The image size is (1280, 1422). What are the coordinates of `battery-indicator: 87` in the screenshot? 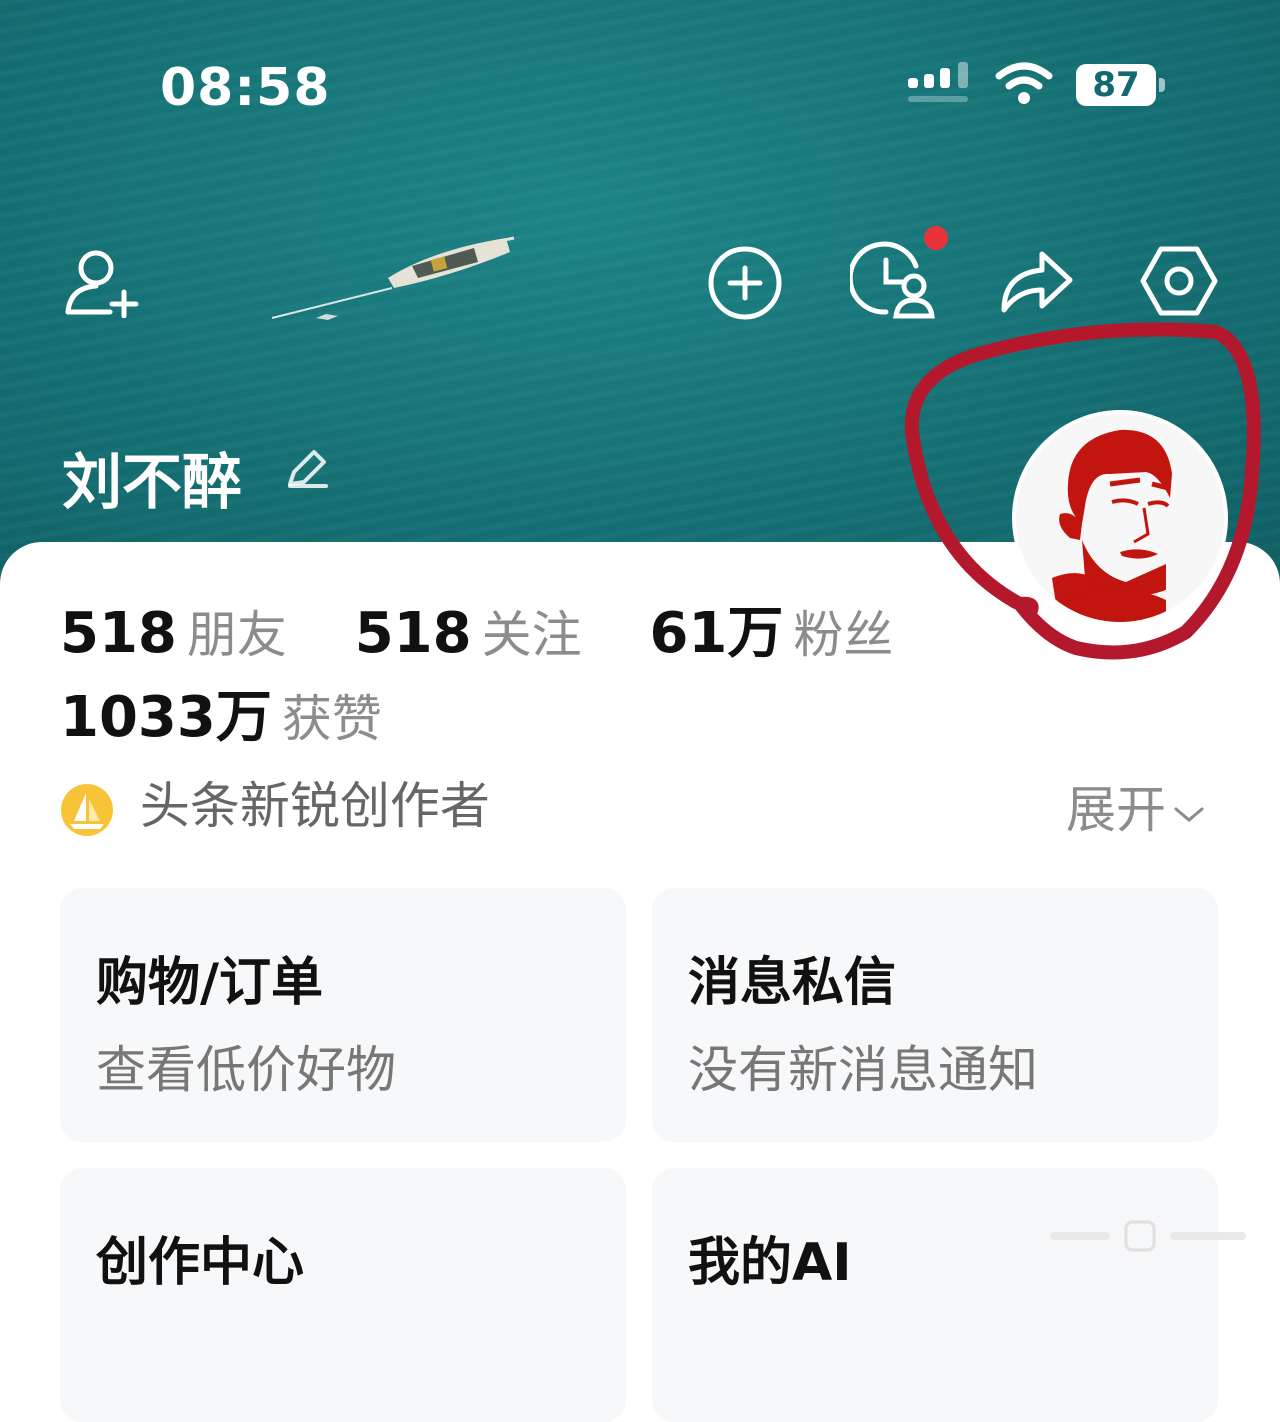 It's located at (1122, 86).